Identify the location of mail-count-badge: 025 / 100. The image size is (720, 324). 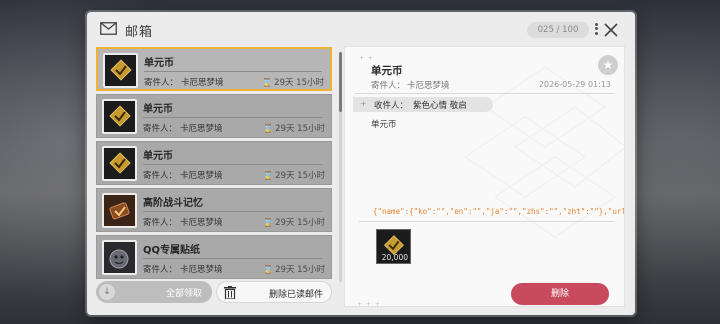
(558, 30).